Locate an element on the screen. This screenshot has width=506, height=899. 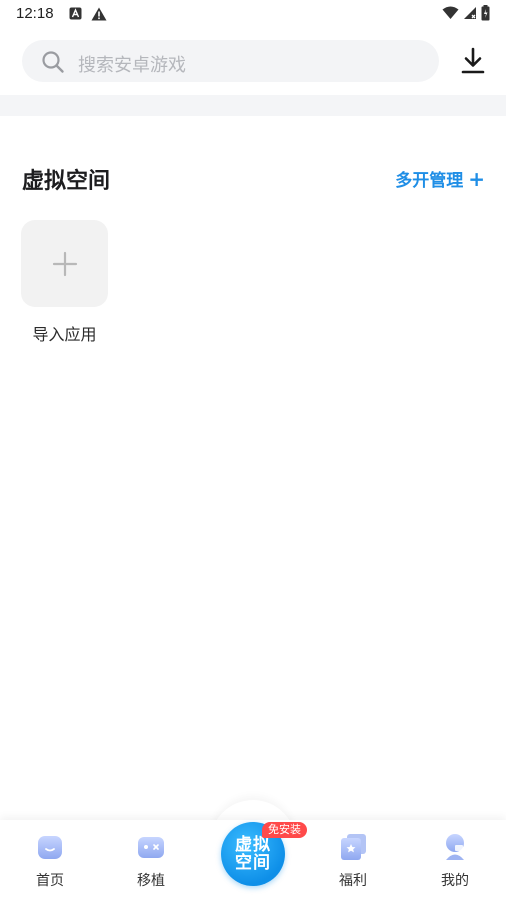
nav-item-welfare: 福利 is located at coordinates (353, 862).